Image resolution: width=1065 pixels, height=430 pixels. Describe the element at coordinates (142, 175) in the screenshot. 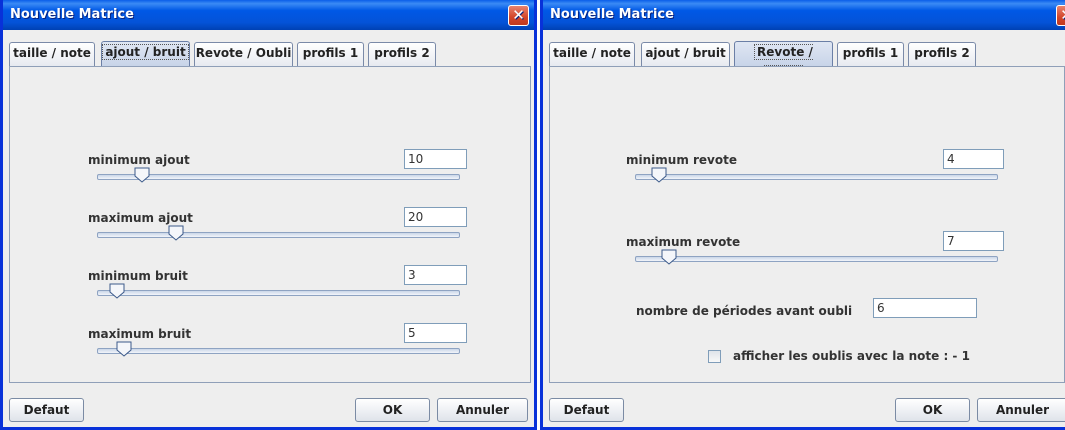

I see `minimum-ajout-slider-thumb` at that location.